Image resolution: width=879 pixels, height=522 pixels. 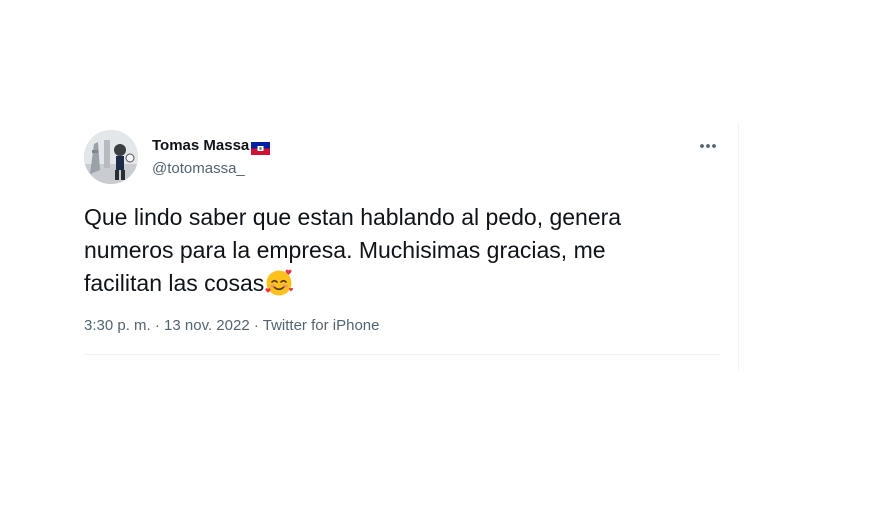 What do you see at coordinates (261, 148) in the screenshot?
I see `haiti-flag-icon` at bounding box center [261, 148].